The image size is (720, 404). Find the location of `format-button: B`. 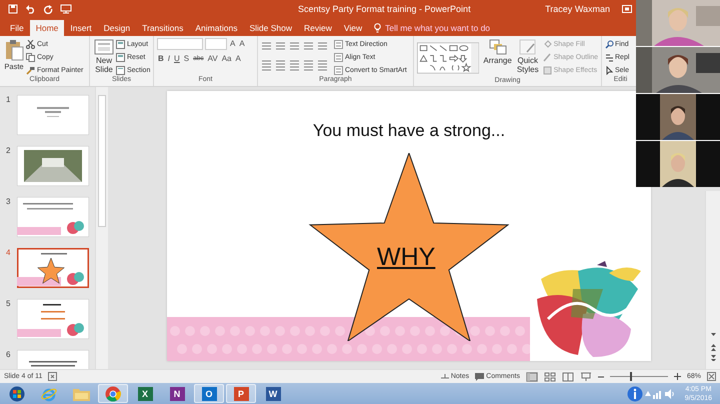

format-button: B is located at coordinates (161, 58).